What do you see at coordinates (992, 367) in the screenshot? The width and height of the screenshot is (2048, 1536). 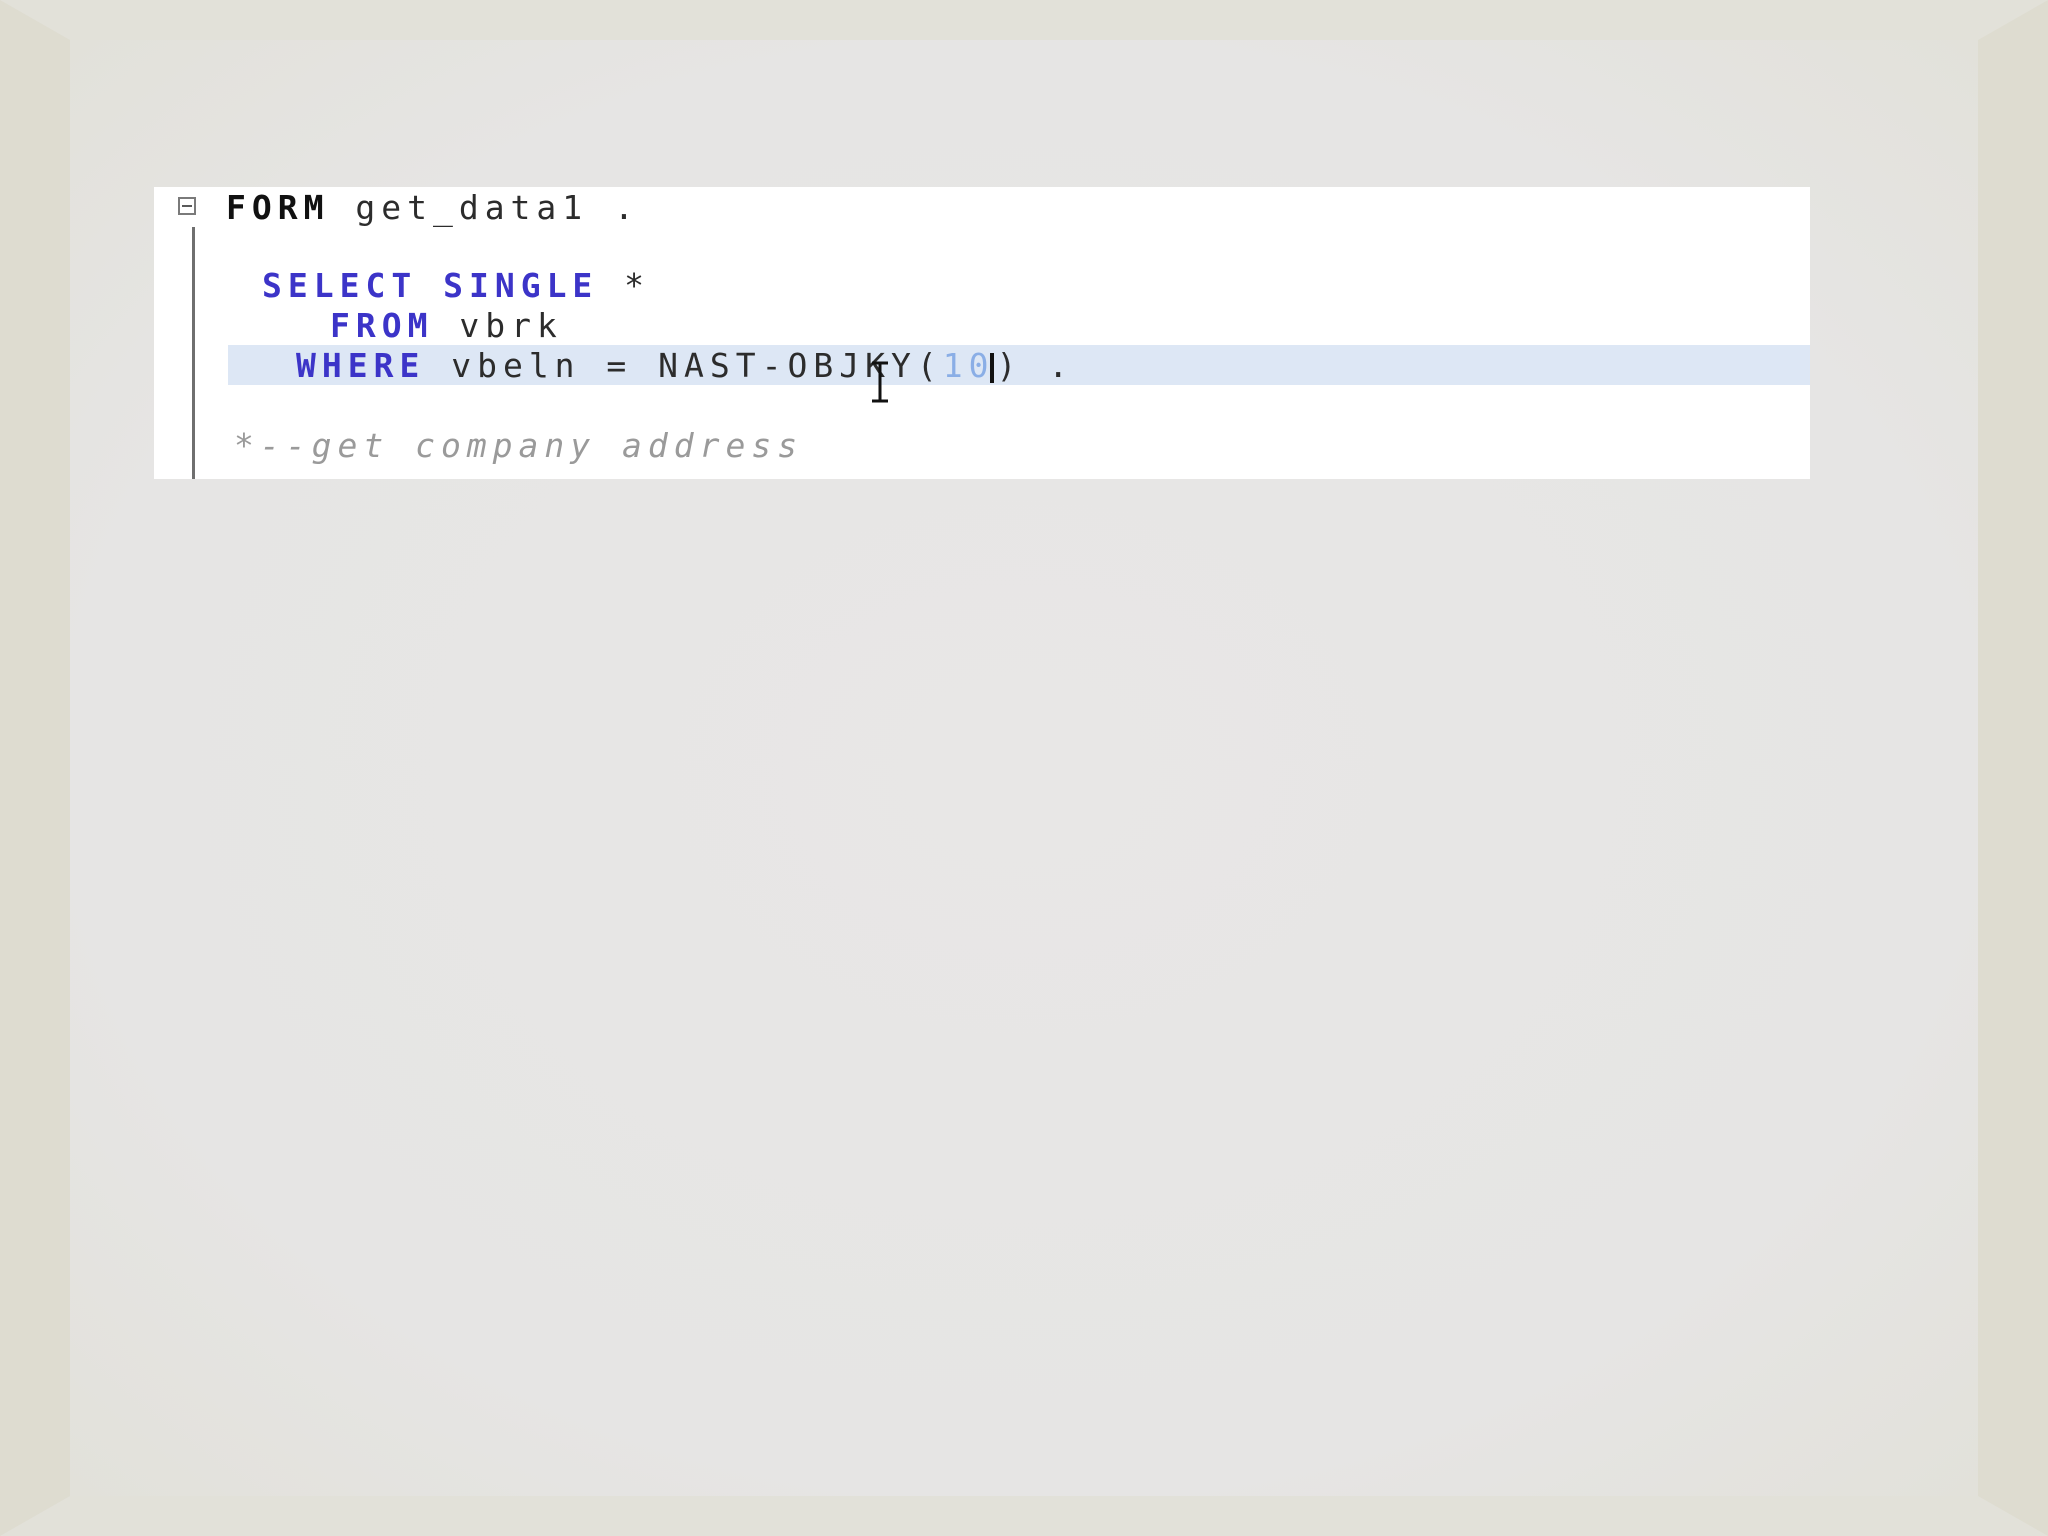 I see `text-caret` at bounding box center [992, 367].